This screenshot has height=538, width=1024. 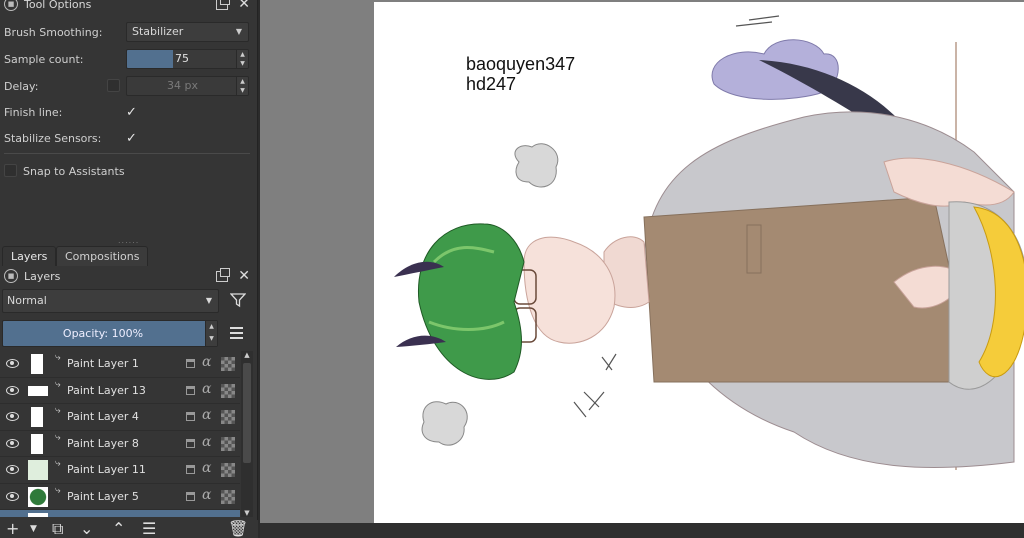 What do you see at coordinates (103, 496) in the screenshot?
I see `layer-name: Paint Layer 5` at bounding box center [103, 496].